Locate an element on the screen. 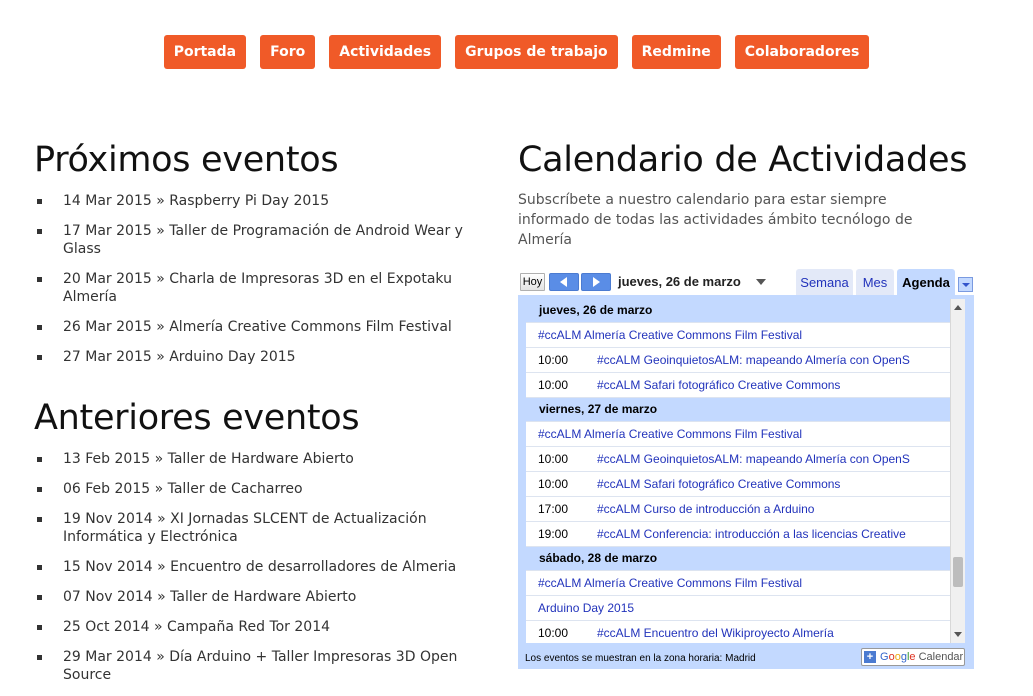 The width and height of the screenshot is (1033, 696). event-link: Almería Creative Commons Film Festival is located at coordinates (310, 327).